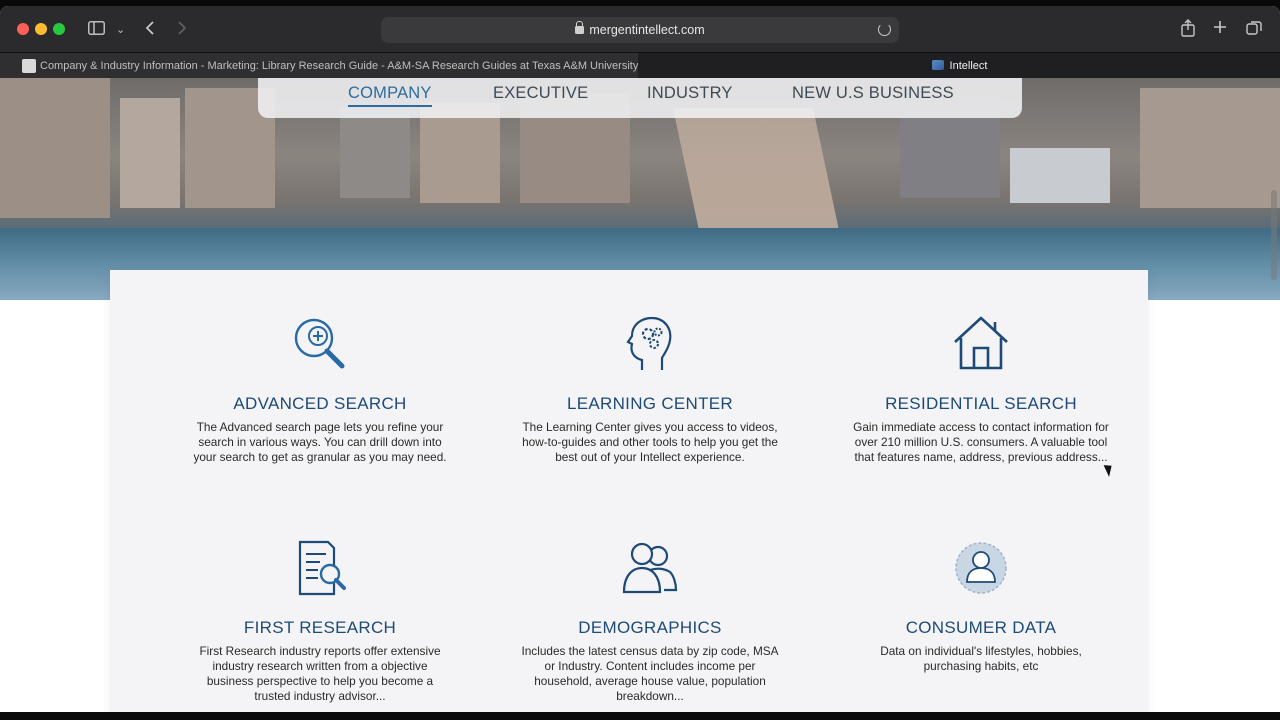 Image resolution: width=1280 pixels, height=720 pixels. I want to click on minimize-window-button, so click(41, 29).